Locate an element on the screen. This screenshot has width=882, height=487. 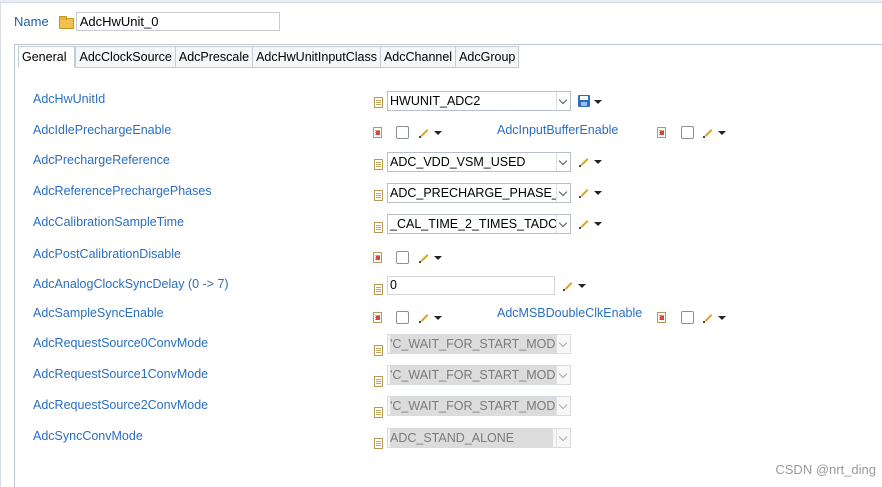
sync-conv-mode-label: AdcSyncConvMode is located at coordinates (88, 436).